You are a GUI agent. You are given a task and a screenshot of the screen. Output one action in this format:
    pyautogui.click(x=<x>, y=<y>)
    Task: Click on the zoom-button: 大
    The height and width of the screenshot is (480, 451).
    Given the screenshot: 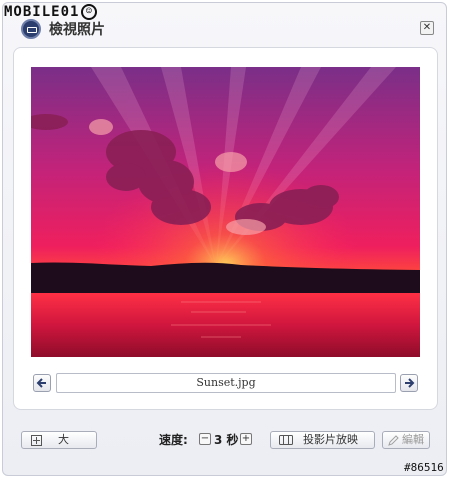 What is the action you would take?
    pyautogui.click(x=59, y=440)
    